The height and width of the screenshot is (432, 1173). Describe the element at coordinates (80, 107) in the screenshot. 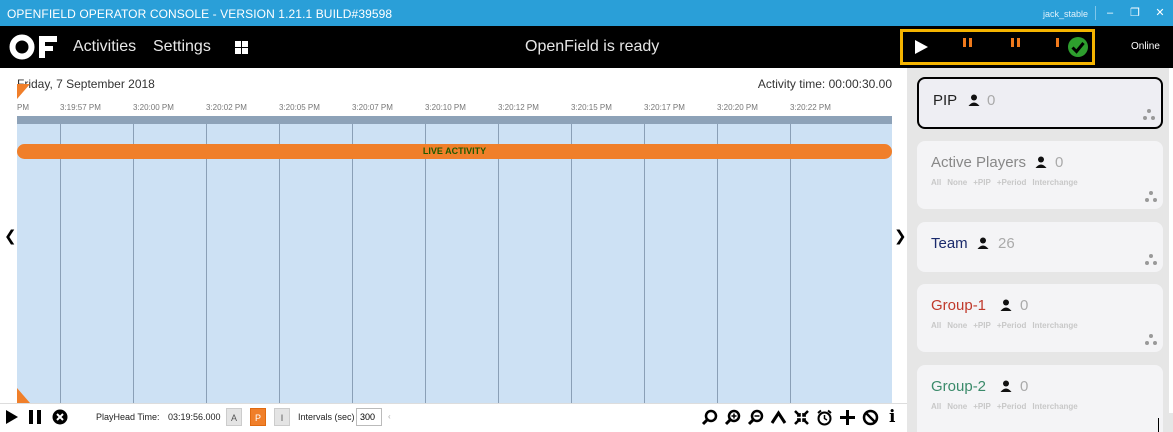

I see `tick-label: 3:19:57 PM` at that location.